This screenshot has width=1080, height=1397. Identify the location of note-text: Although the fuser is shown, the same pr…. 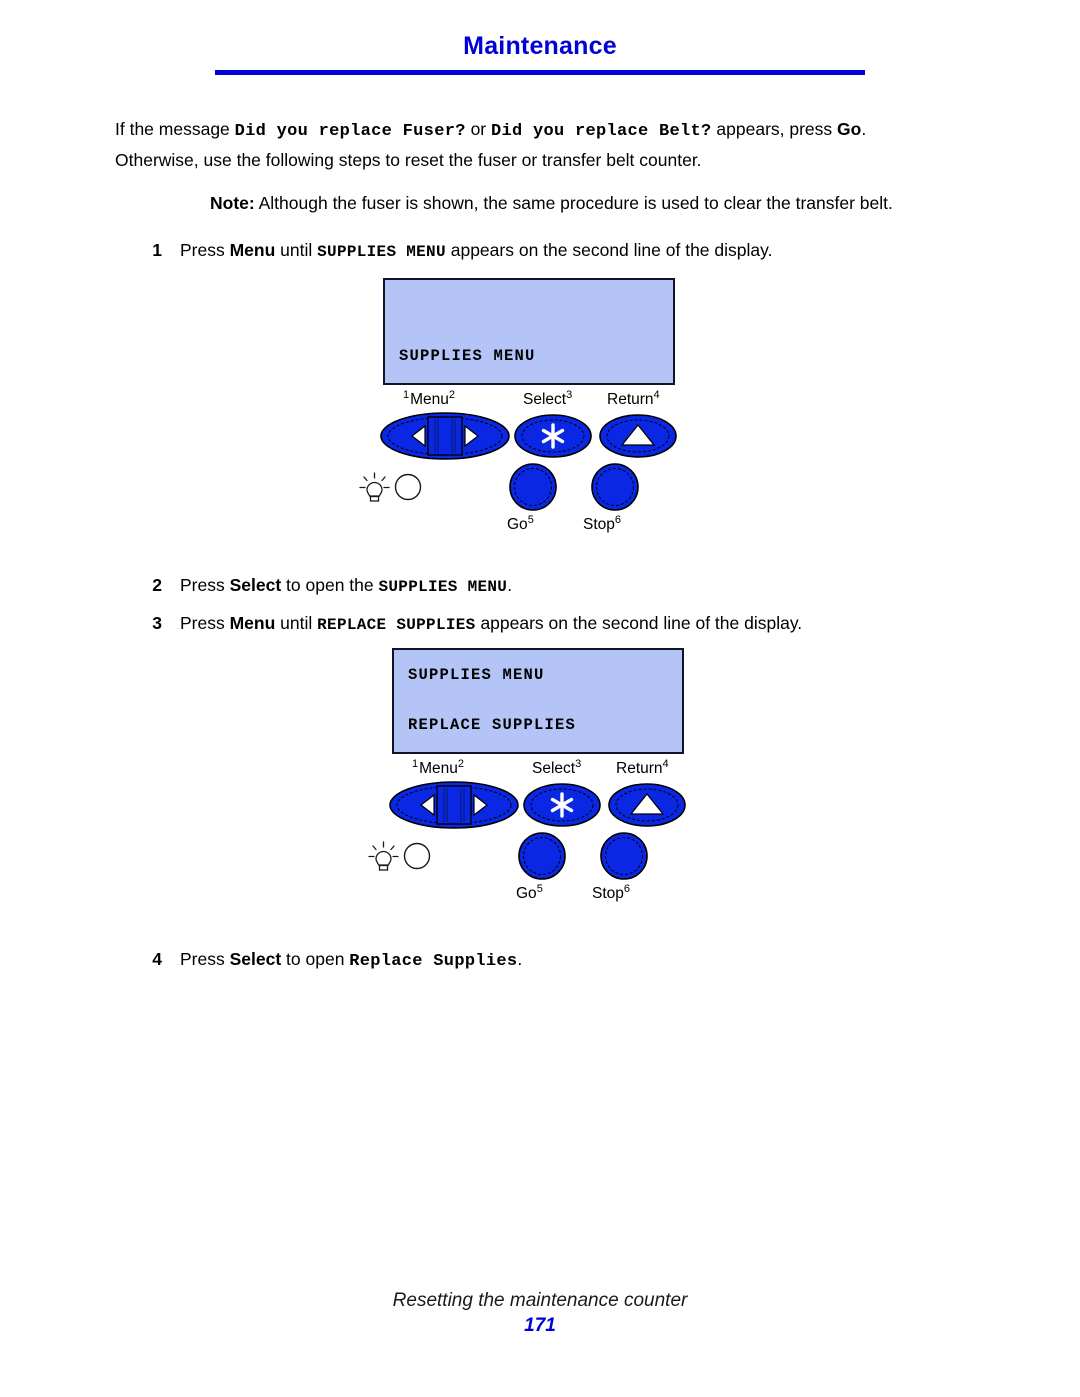
(573, 203).